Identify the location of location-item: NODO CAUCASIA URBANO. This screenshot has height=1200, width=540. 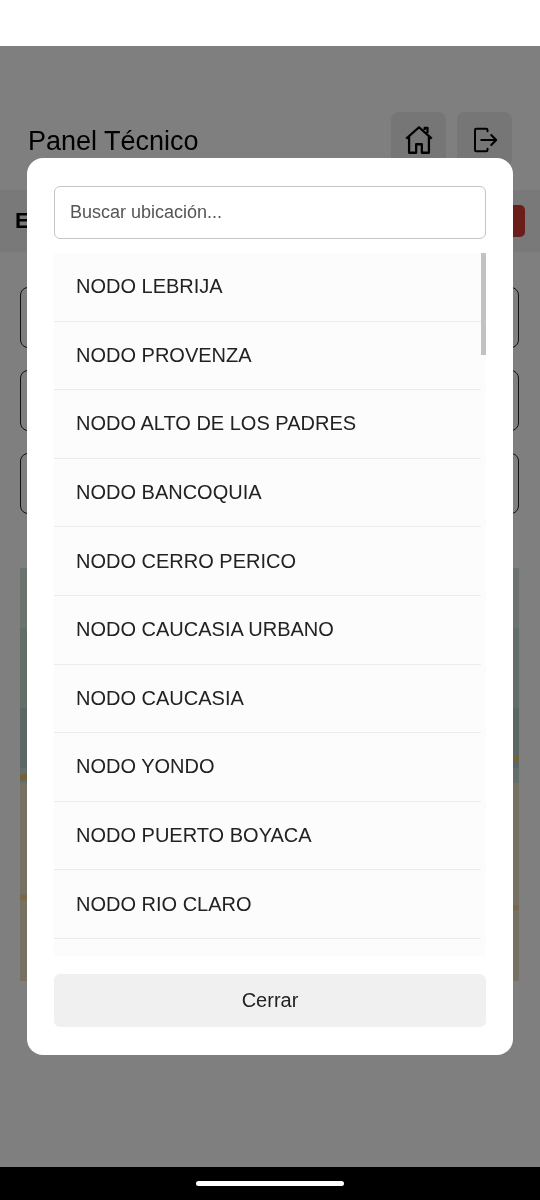
(267, 630).